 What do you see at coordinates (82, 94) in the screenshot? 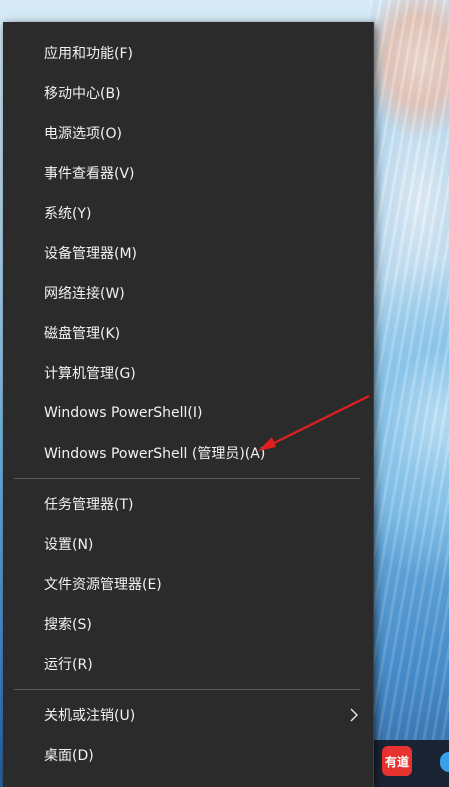
I see `menu-item-label: 移动中心(B)` at bounding box center [82, 94].